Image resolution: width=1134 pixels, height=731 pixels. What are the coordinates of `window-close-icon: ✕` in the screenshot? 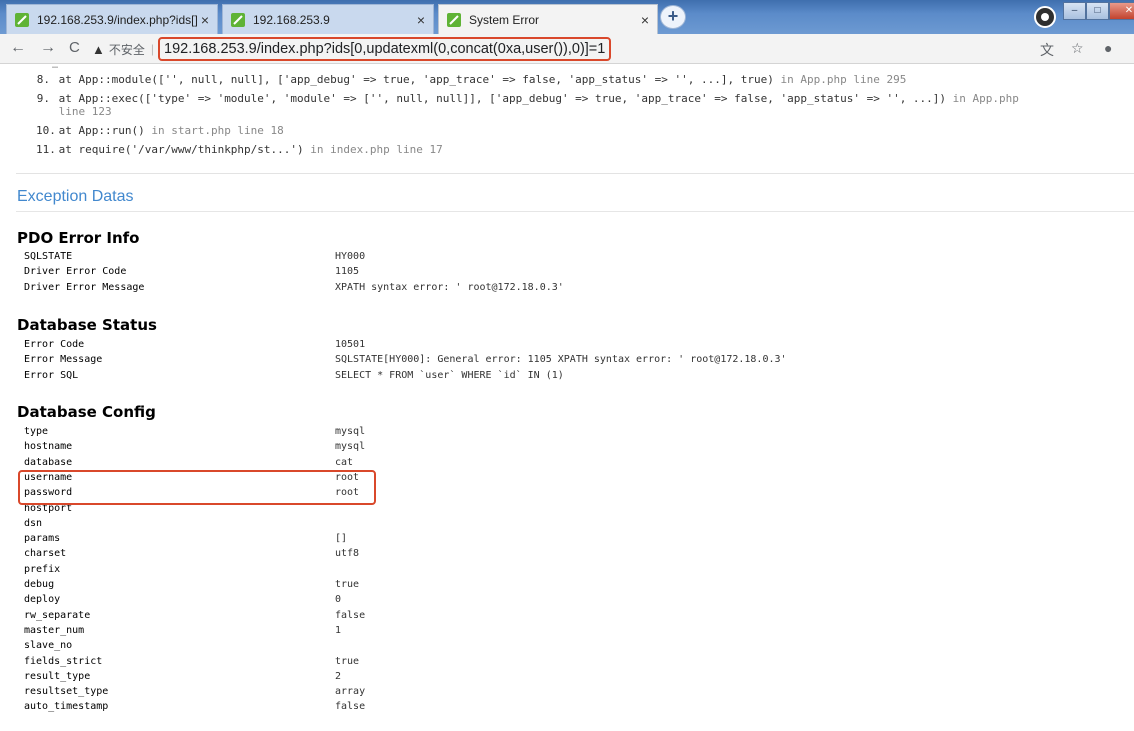 It's located at (1121, 11).